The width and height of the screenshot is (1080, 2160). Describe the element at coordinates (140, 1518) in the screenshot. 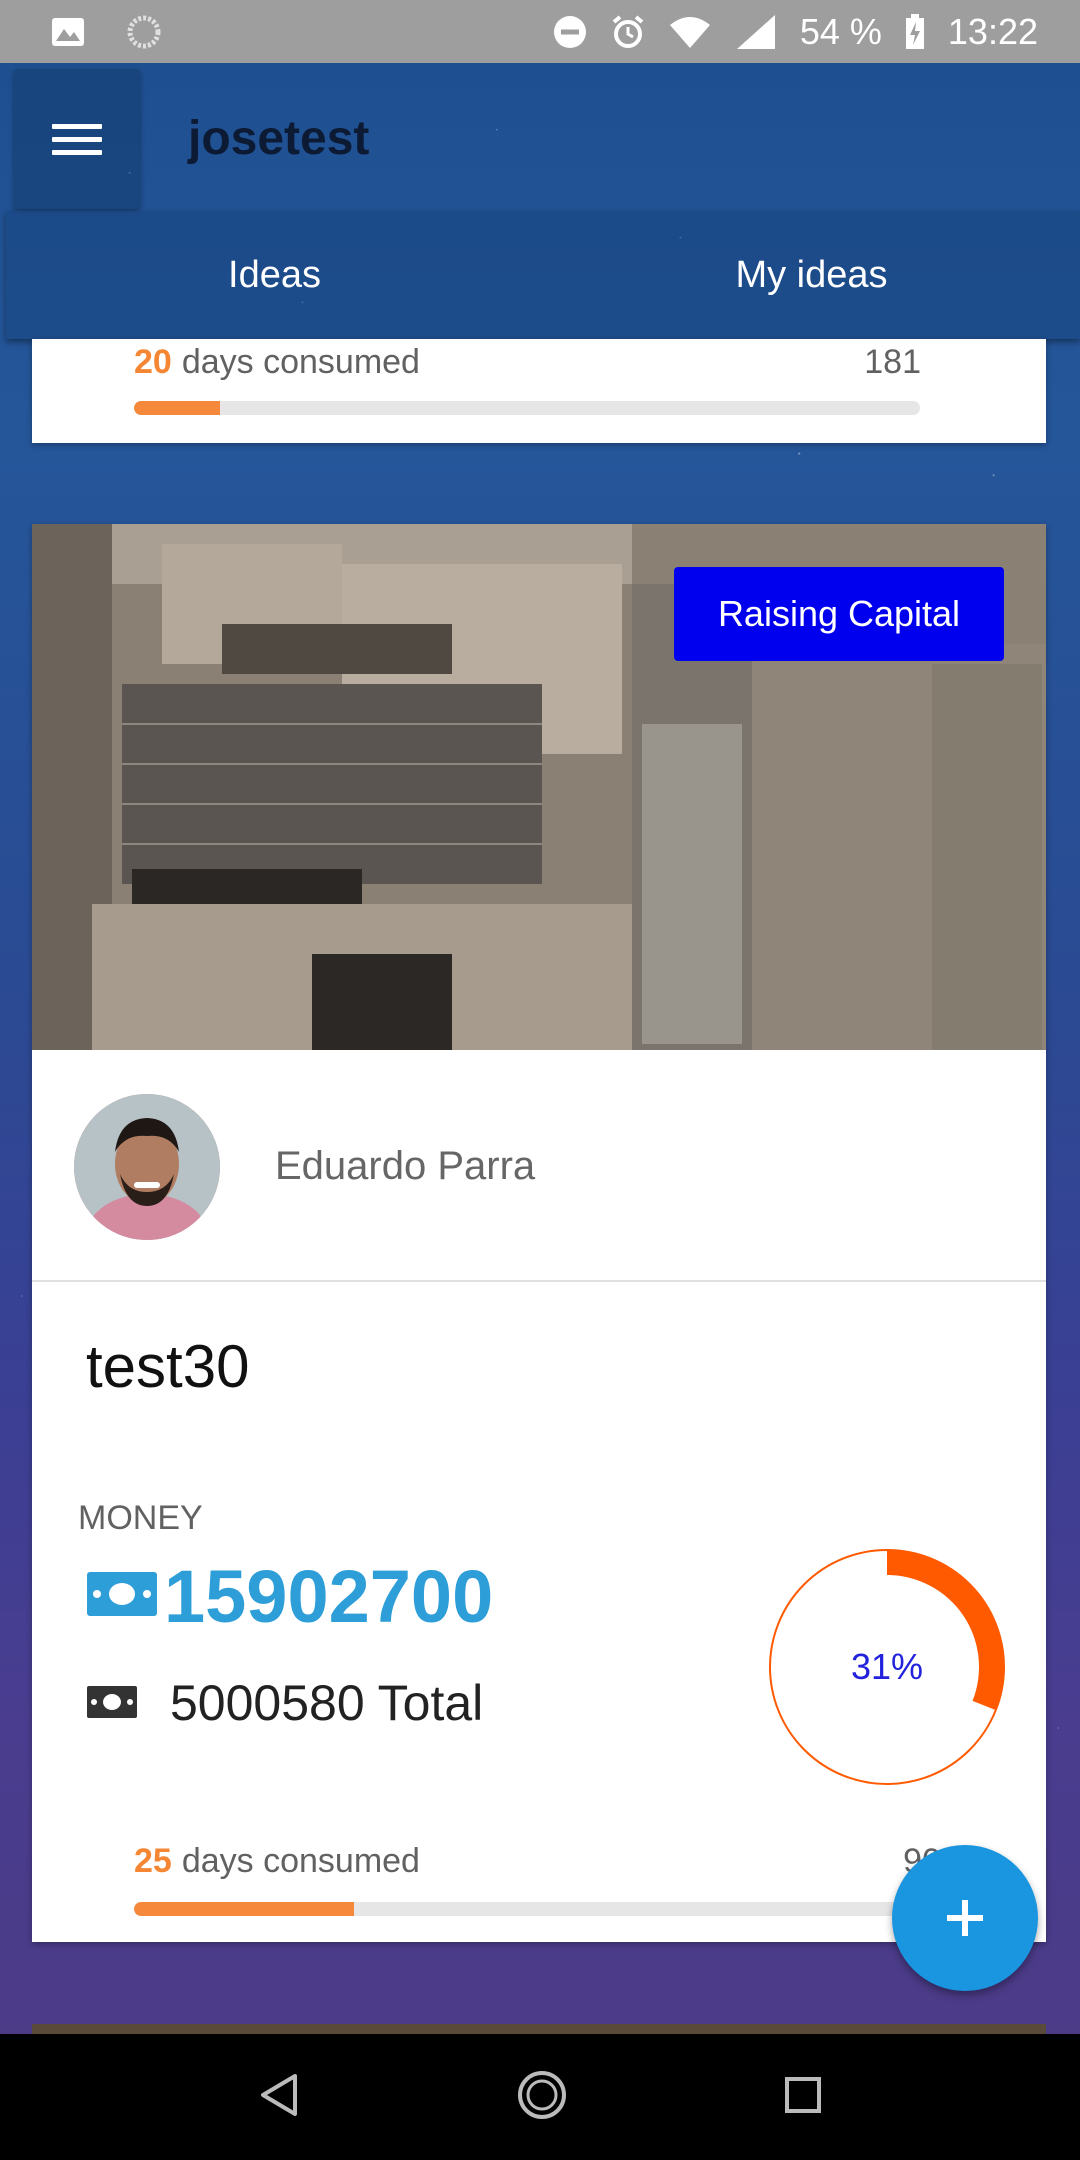

I see `money-label: MONEY` at that location.